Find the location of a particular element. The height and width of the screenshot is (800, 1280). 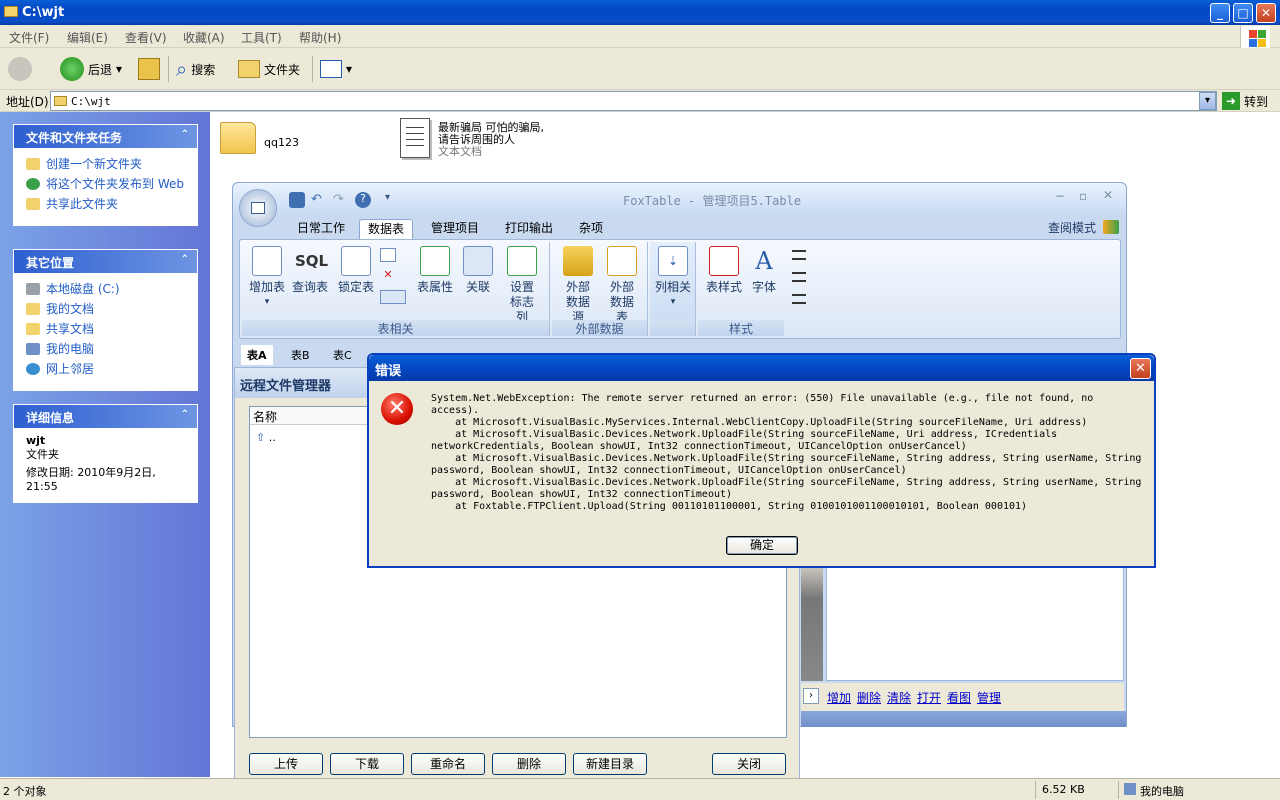

align-left-icon is located at coordinates (799, 255).